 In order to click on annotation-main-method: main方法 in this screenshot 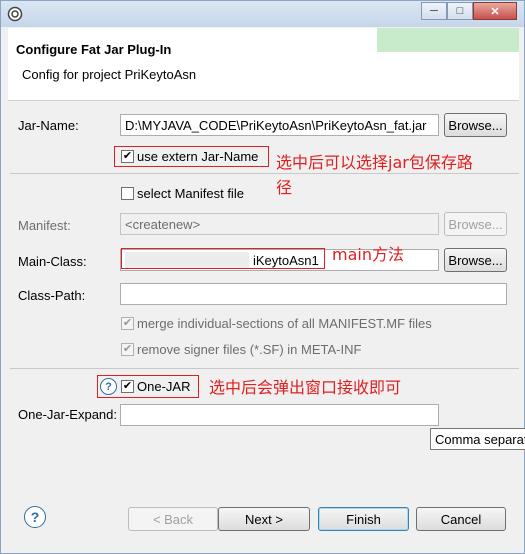, I will do `click(368, 254)`.